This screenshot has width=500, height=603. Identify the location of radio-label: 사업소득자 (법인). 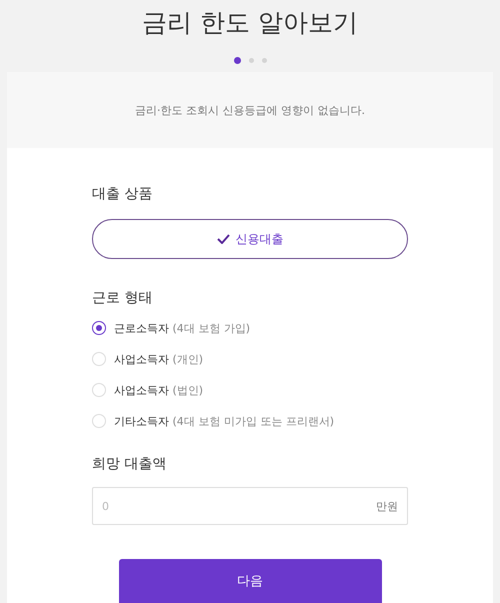
(159, 390).